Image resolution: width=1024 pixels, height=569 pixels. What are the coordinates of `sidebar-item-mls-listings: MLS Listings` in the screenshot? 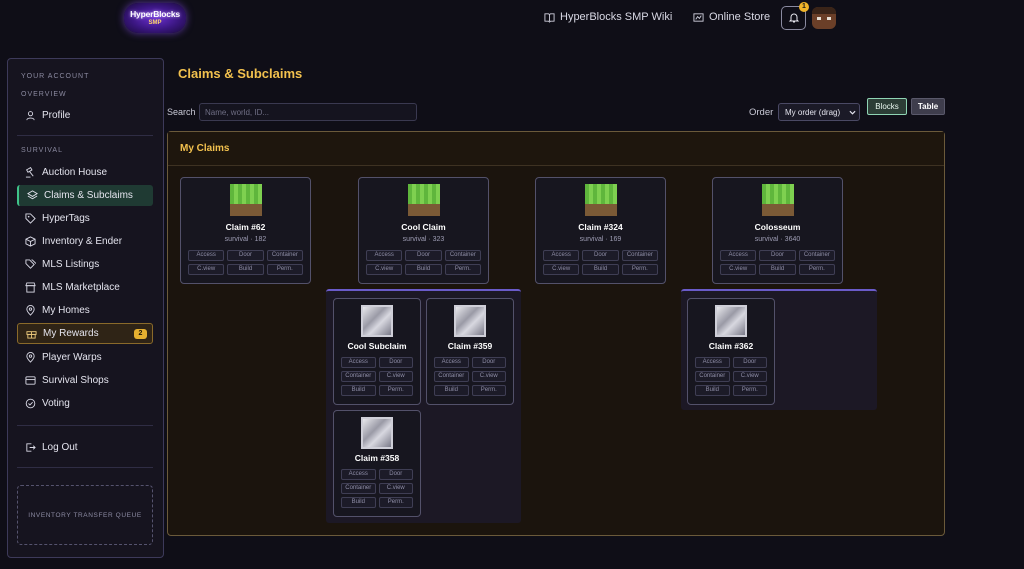 It's located at (85, 264).